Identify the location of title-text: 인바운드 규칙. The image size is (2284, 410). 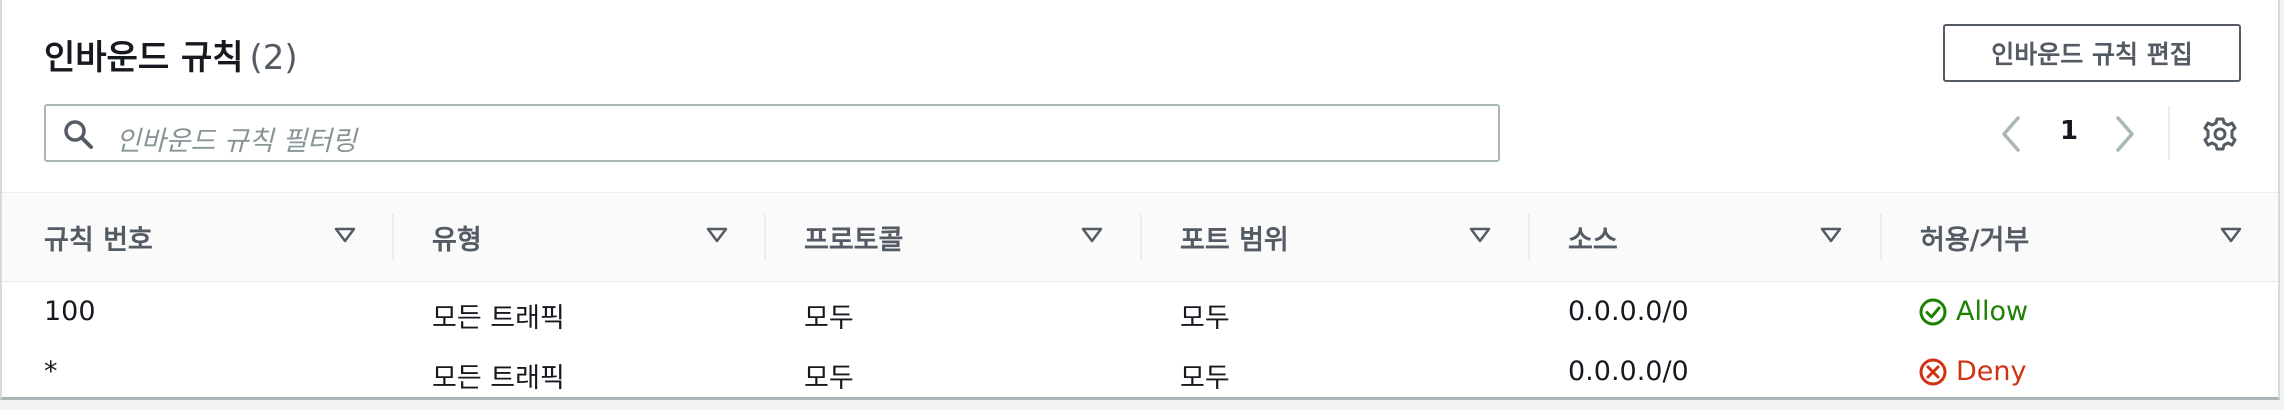
(144, 58).